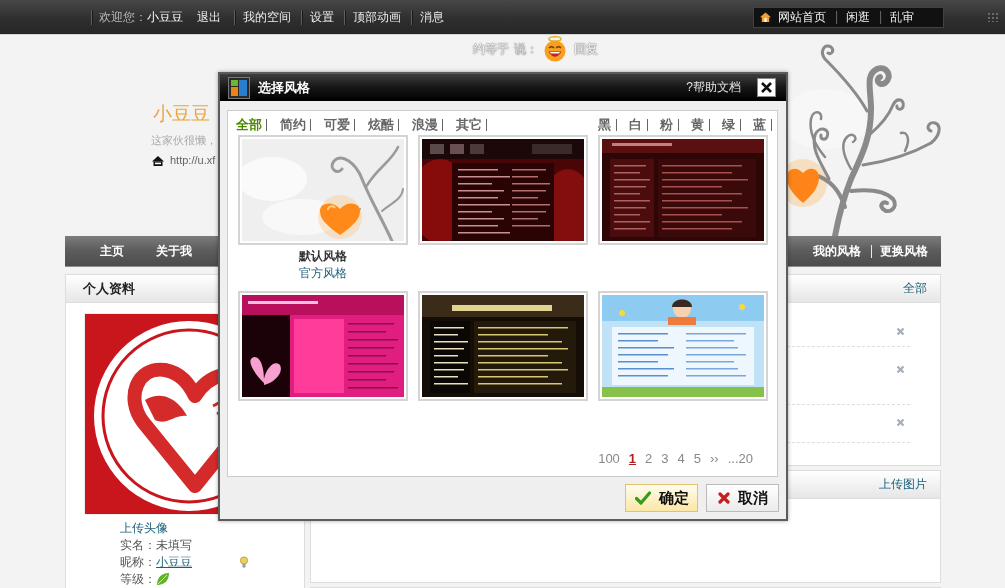 The height and width of the screenshot is (588, 1005). What do you see at coordinates (323, 256) in the screenshot?
I see `theme-name: 默认风格` at bounding box center [323, 256].